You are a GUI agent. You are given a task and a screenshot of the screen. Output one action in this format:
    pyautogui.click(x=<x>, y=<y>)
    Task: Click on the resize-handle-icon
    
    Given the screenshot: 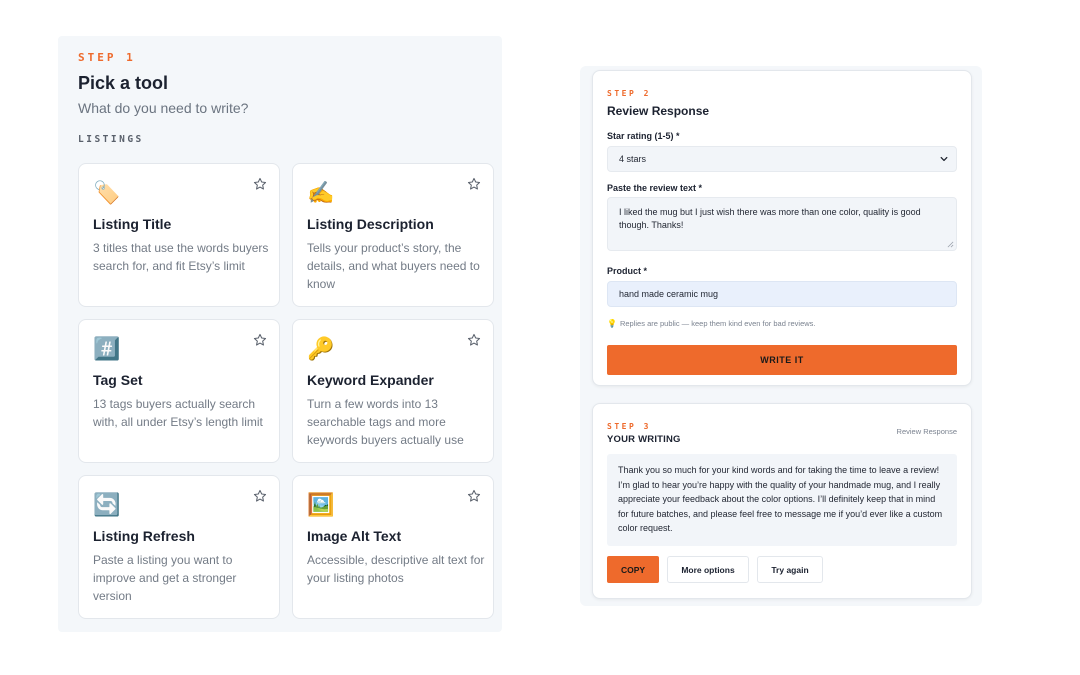 What is the action you would take?
    pyautogui.click(x=950, y=244)
    